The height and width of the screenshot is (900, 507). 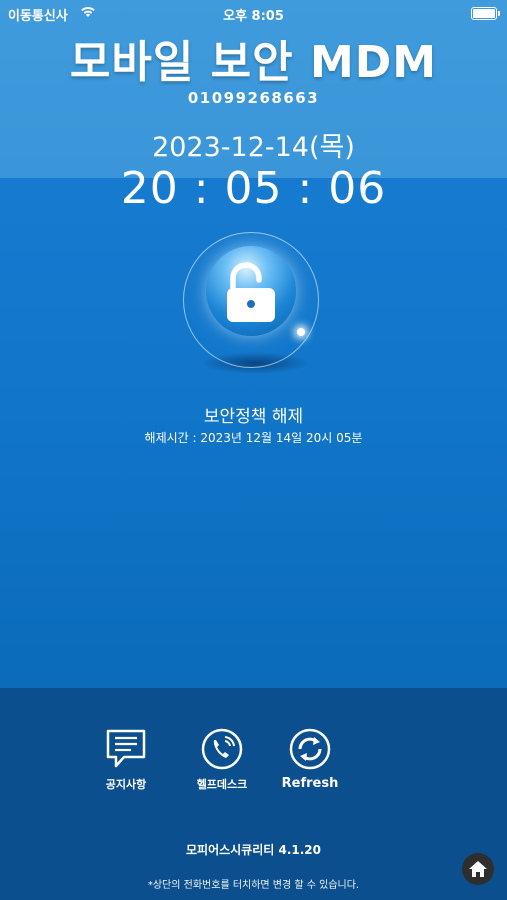 What do you see at coordinates (253, 62) in the screenshot?
I see `app-title: 모바일 보안 MDM` at bounding box center [253, 62].